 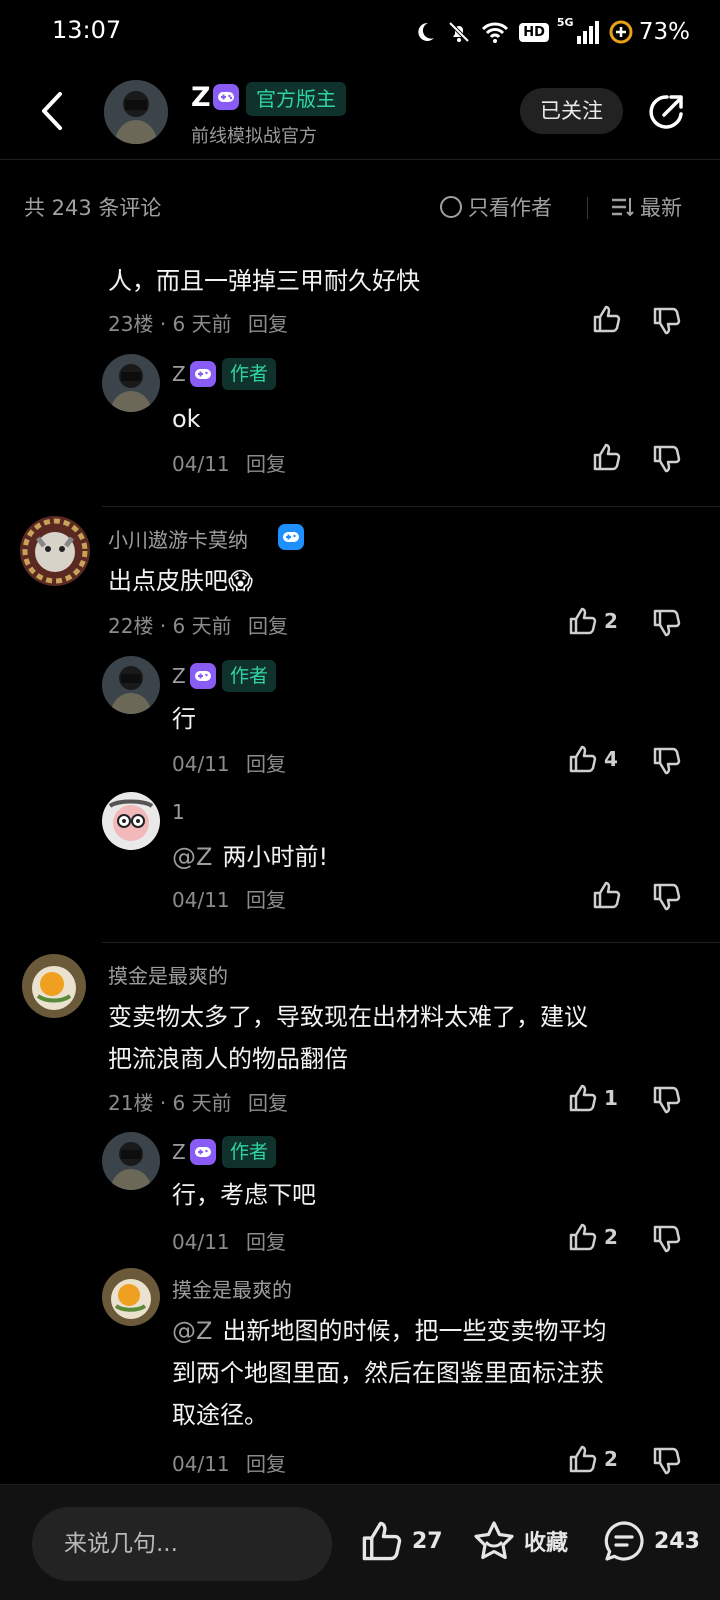 What do you see at coordinates (451, 207) in the screenshot?
I see `radio-icon` at bounding box center [451, 207].